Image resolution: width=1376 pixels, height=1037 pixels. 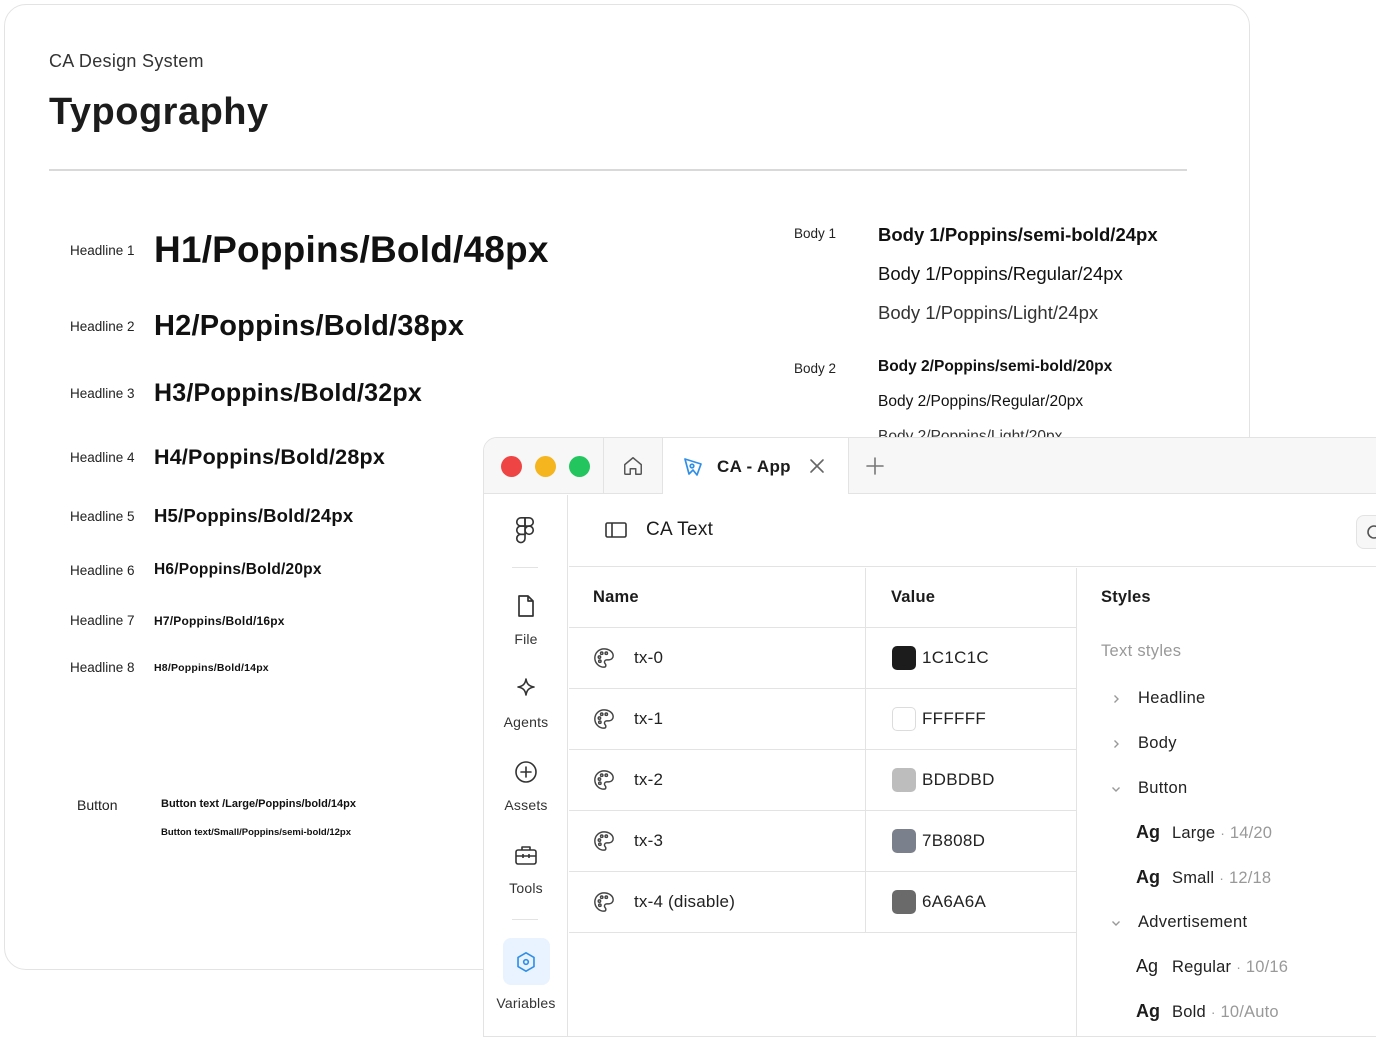 I want to click on sidebar-item-assets: Assets, so click(x=526, y=786).